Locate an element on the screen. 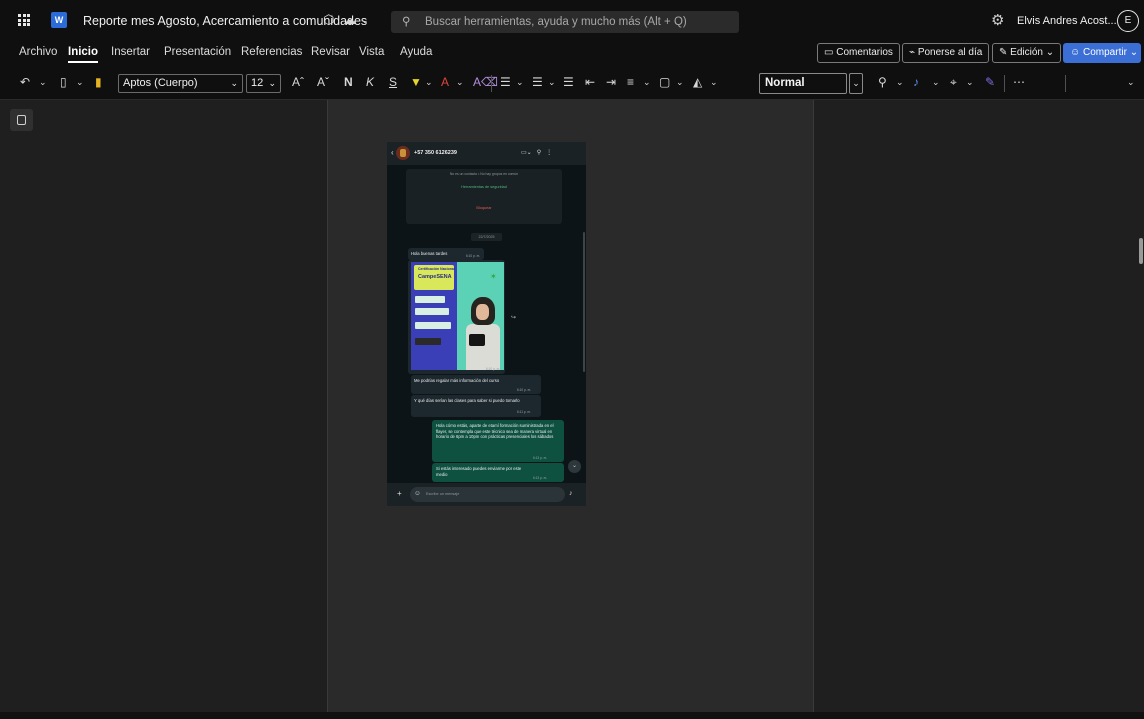 The height and width of the screenshot is (719, 1144). scroll-down-icon: ⌄ is located at coordinates (574, 466).